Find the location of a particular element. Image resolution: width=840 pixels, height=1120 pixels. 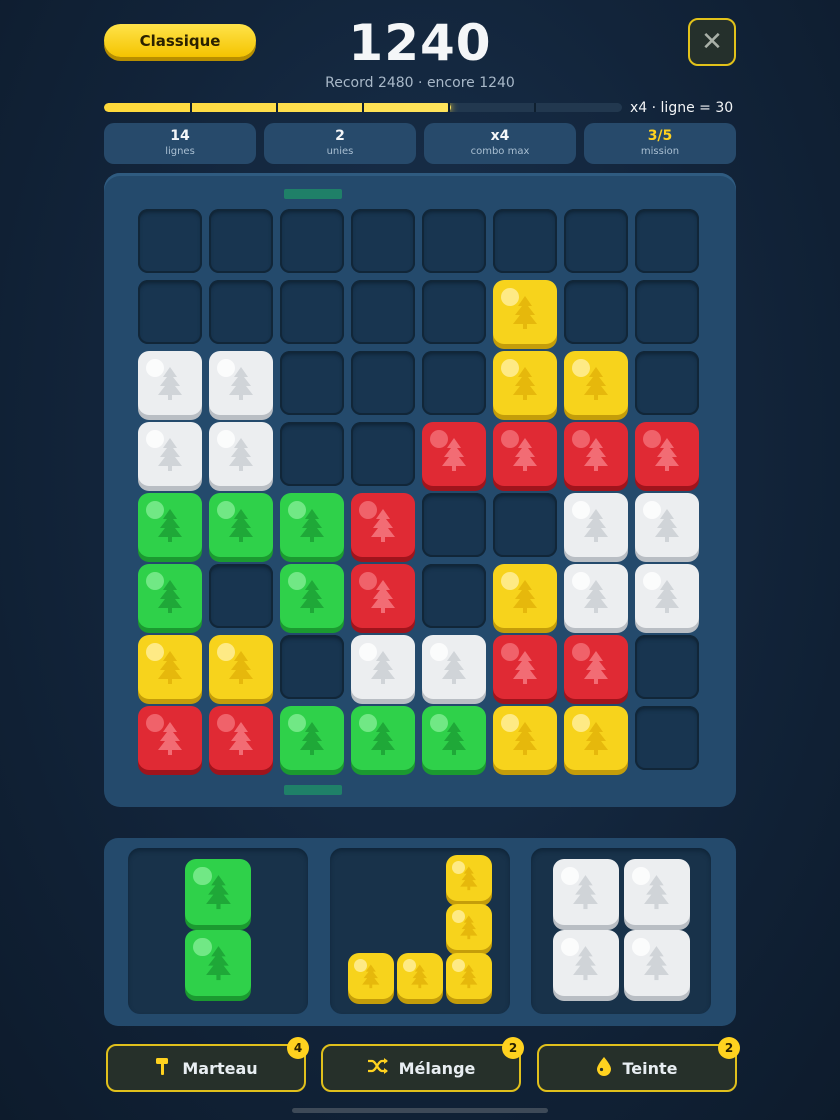

home-indicator is located at coordinates (420, 1110).